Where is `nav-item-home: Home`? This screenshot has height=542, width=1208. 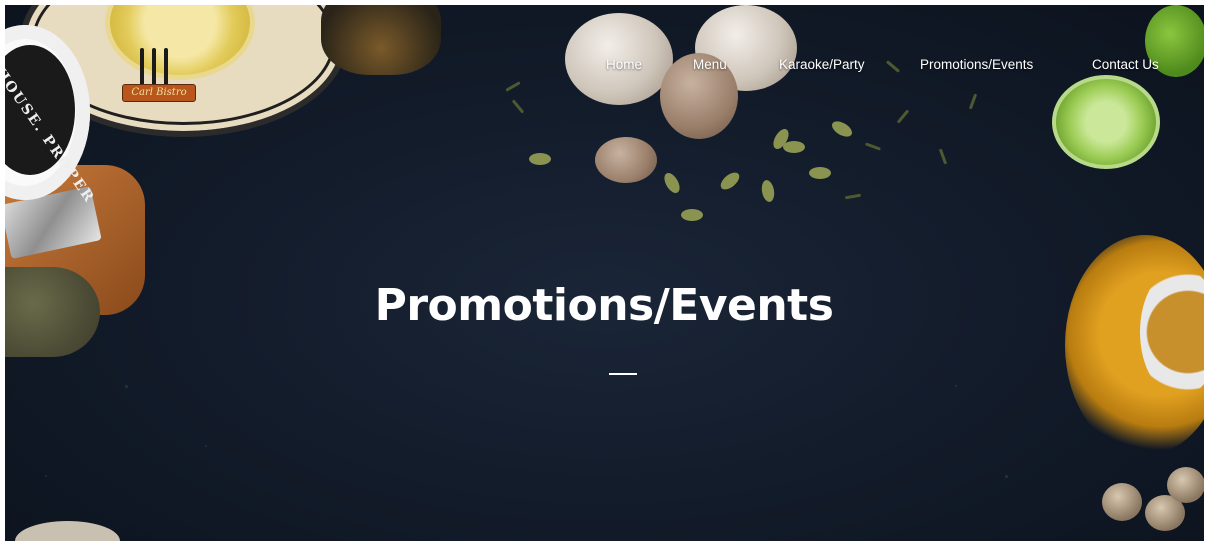
nav-item-home: Home is located at coordinates (624, 64).